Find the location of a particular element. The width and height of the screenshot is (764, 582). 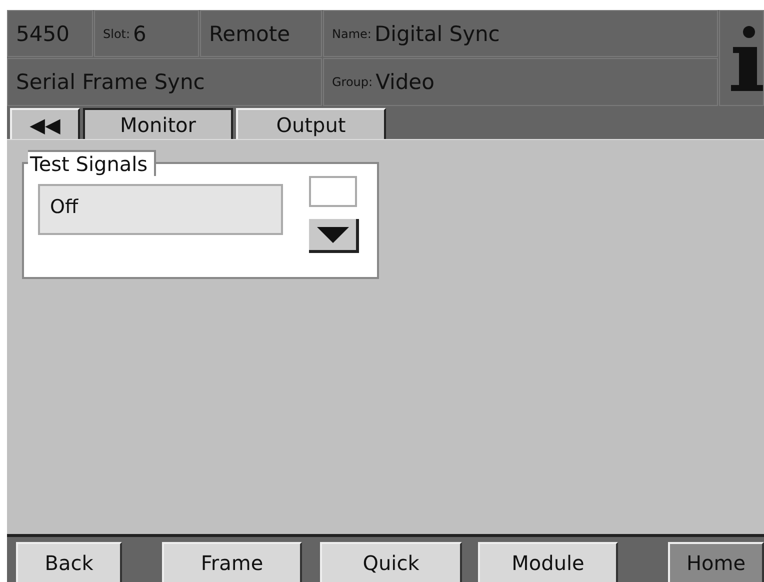

value-field: Off is located at coordinates (160, 209).